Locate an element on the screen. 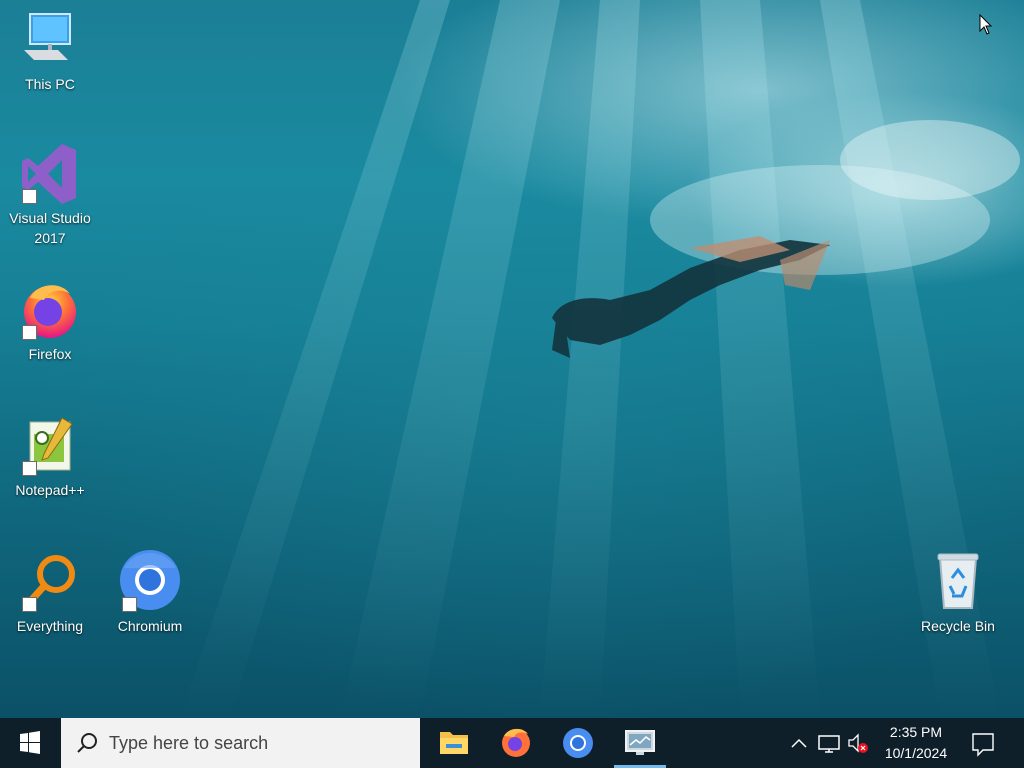 The height and width of the screenshot is (773, 1024). desktop-icon-label-line2: 2017 is located at coordinates (50, 238).